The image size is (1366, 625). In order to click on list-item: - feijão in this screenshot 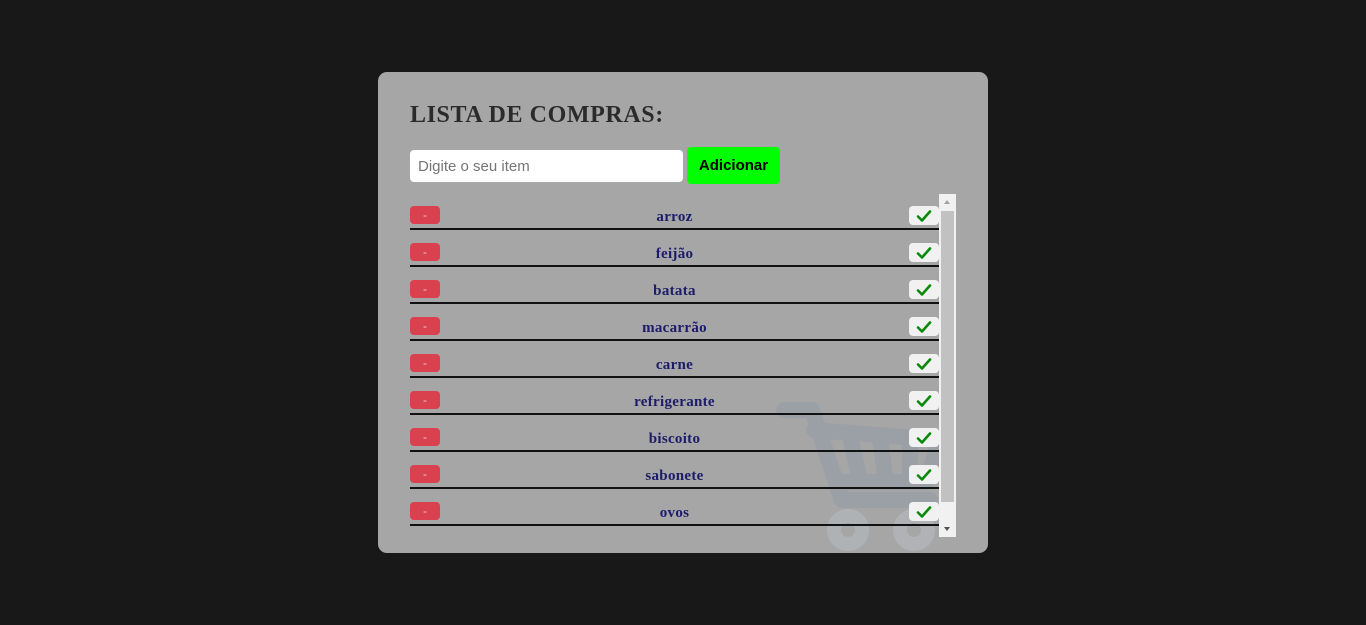, I will do `click(674, 249)`.